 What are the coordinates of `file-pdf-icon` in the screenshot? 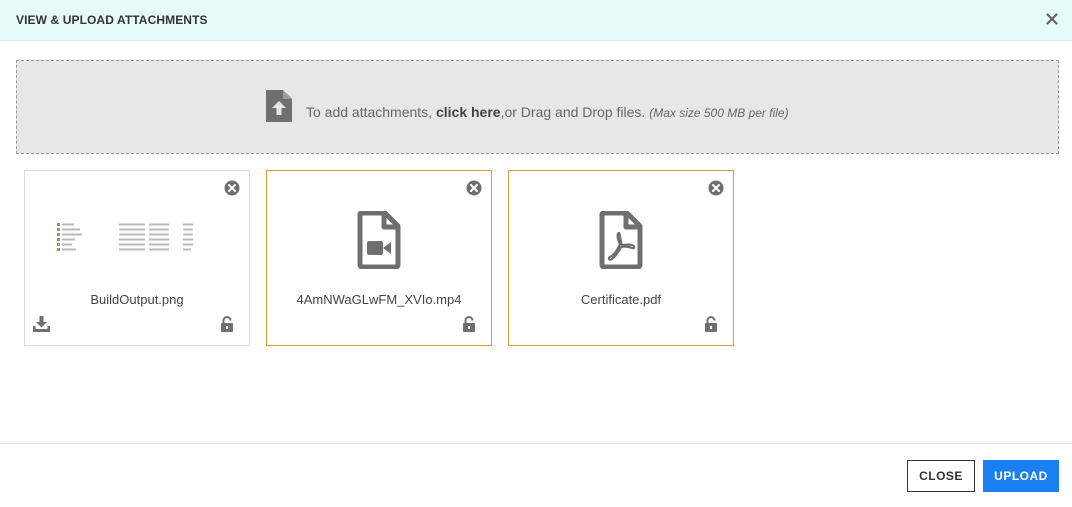 It's located at (621, 240).